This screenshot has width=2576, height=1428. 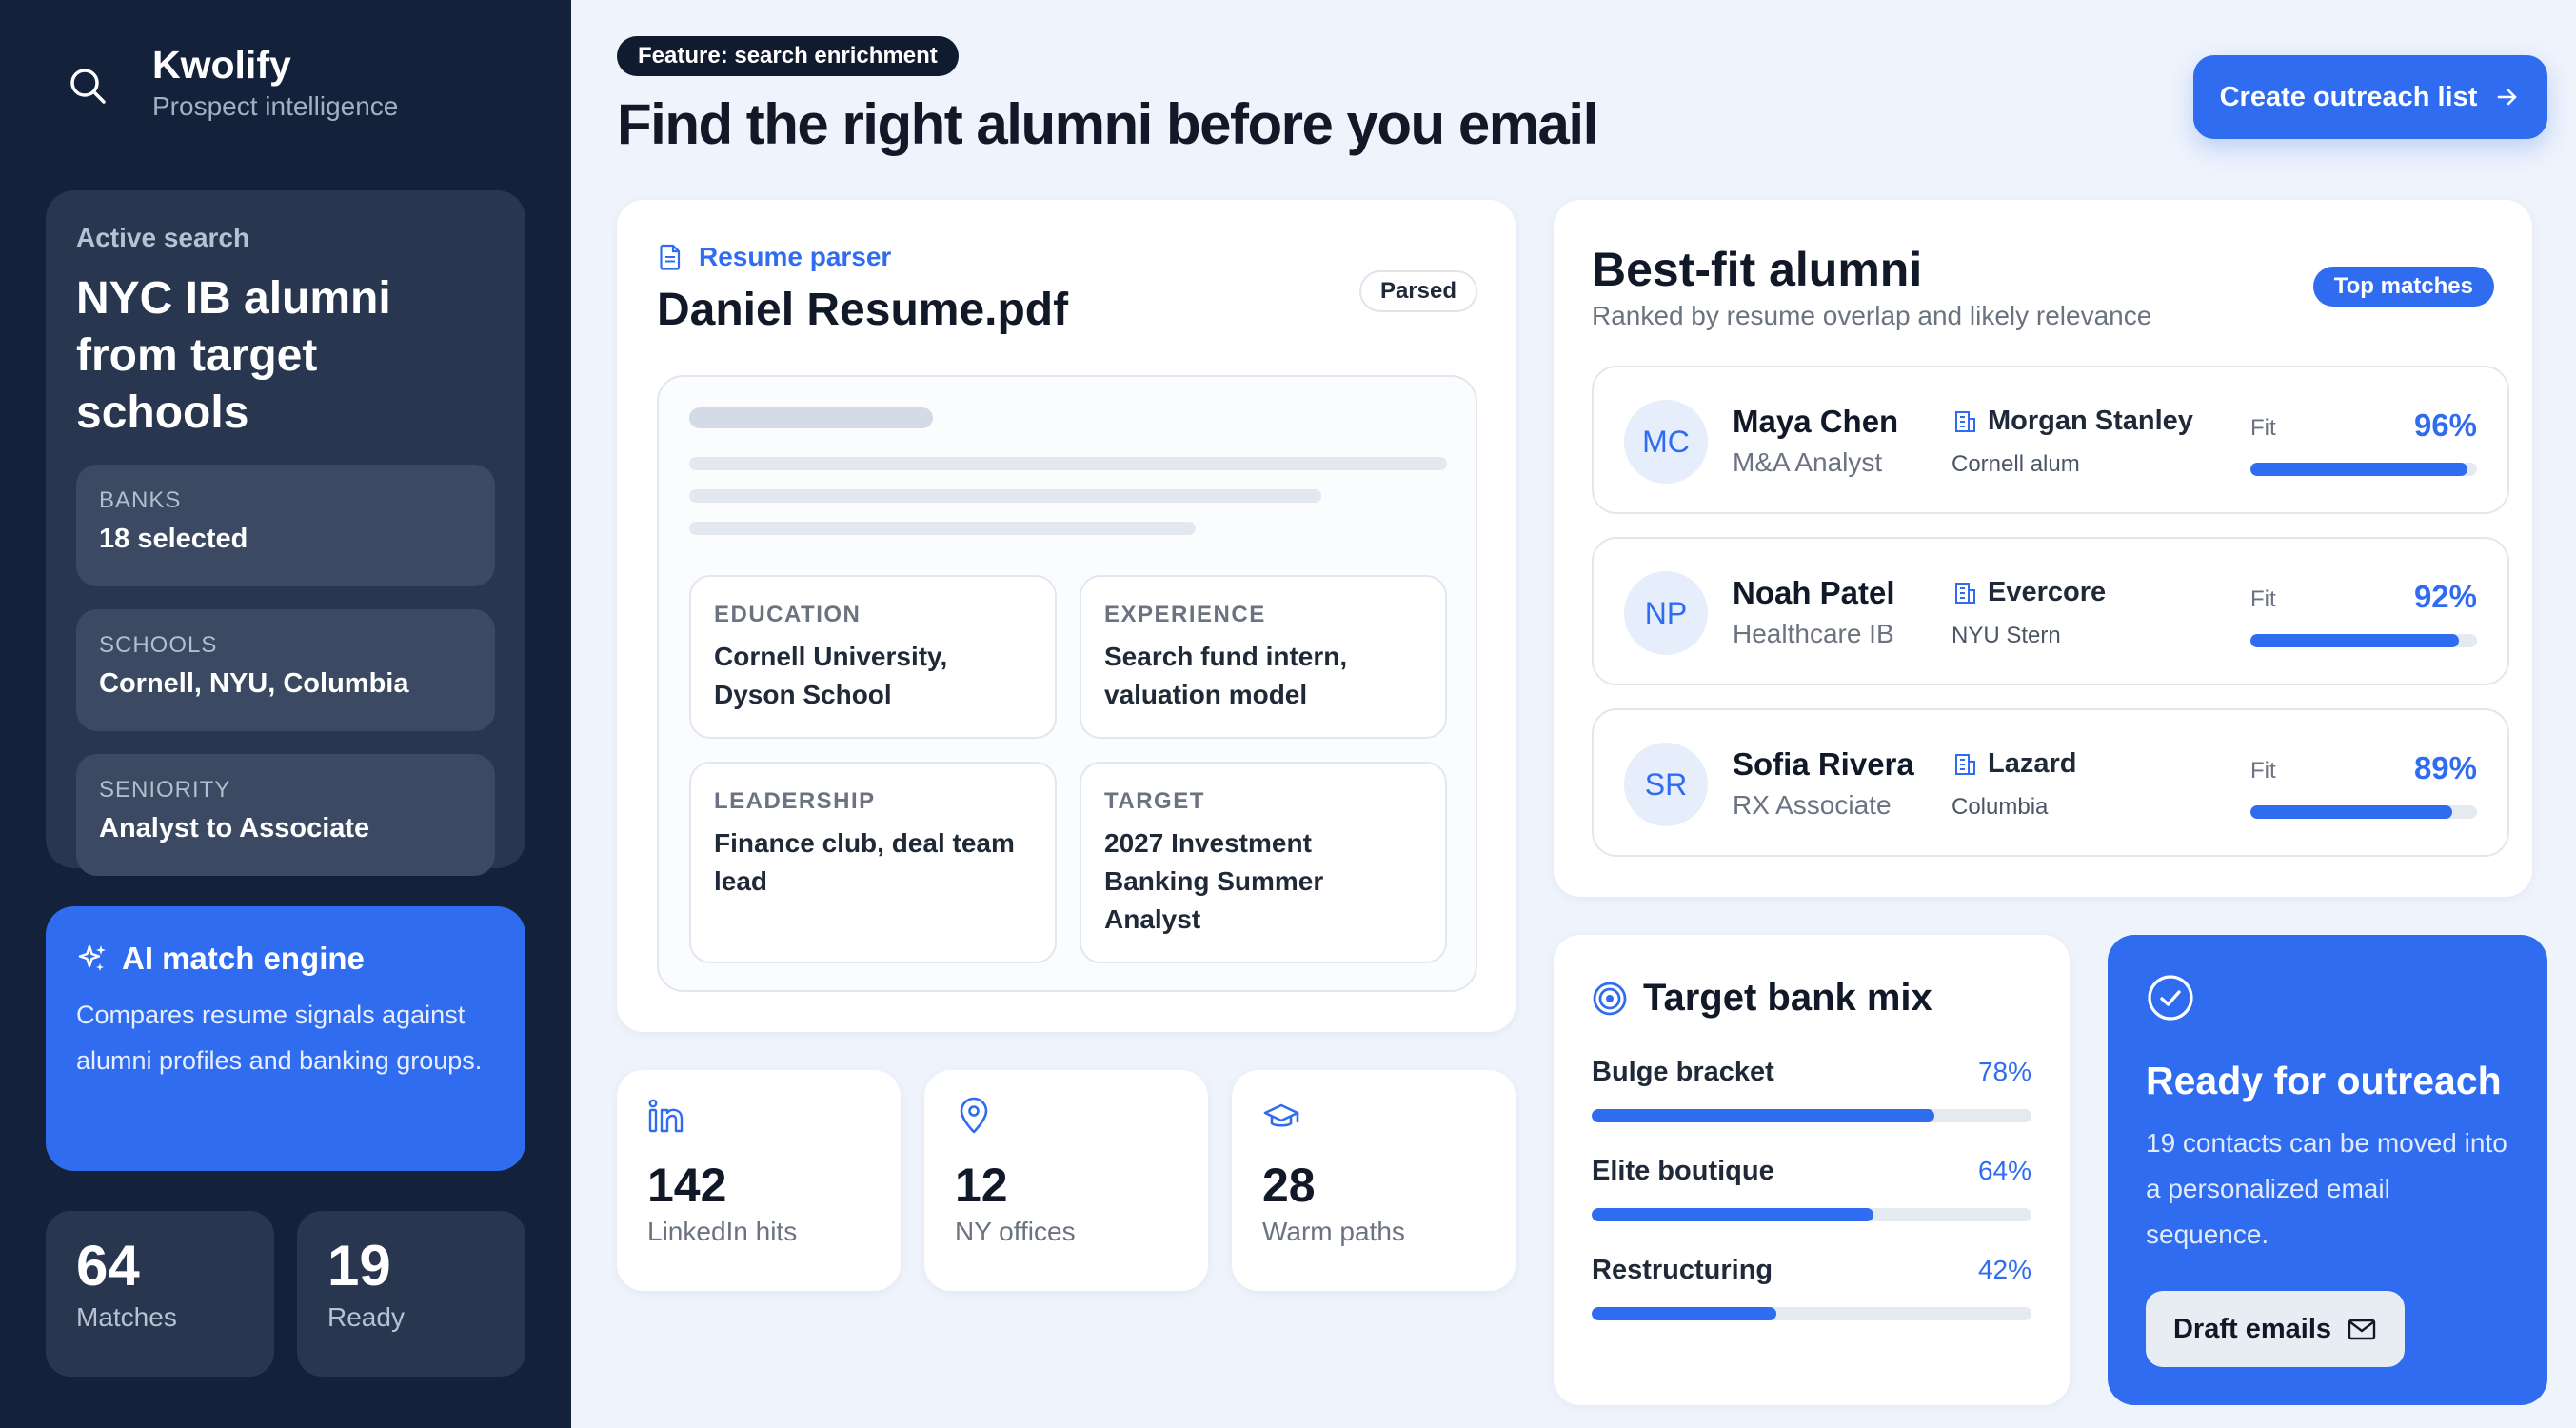 What do you see at coordinates (1813, 633) in the screenshot?
I see `alumni-role: Healthcare IB` at bounding box center [1813, 633].